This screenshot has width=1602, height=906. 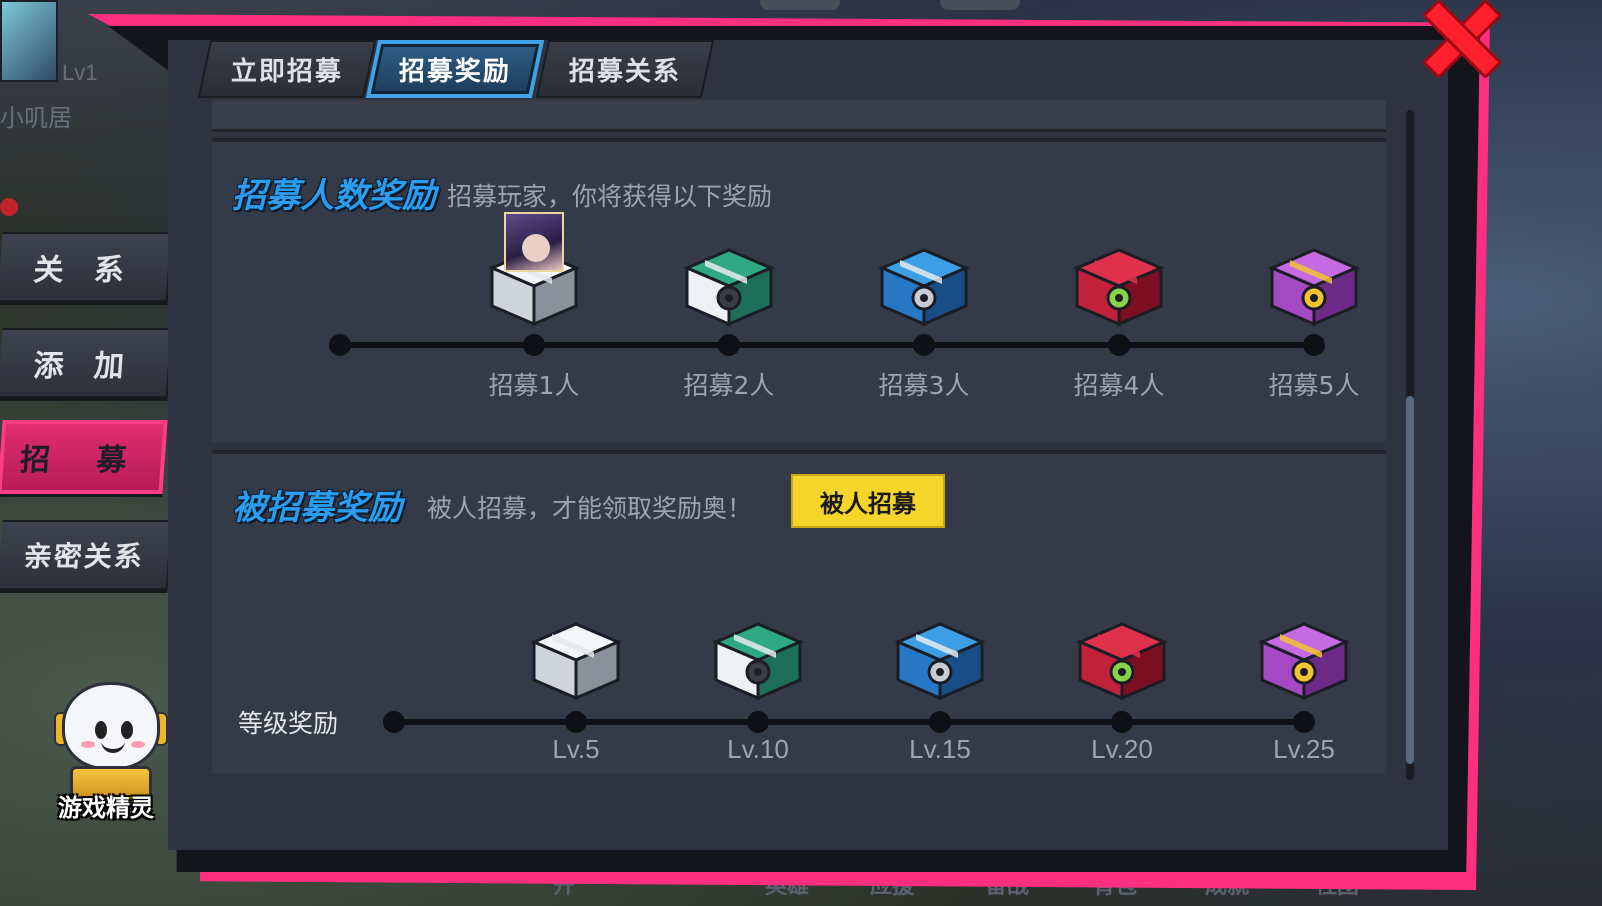 I want to click on white-chest-icon, so click(x=576, y=657).